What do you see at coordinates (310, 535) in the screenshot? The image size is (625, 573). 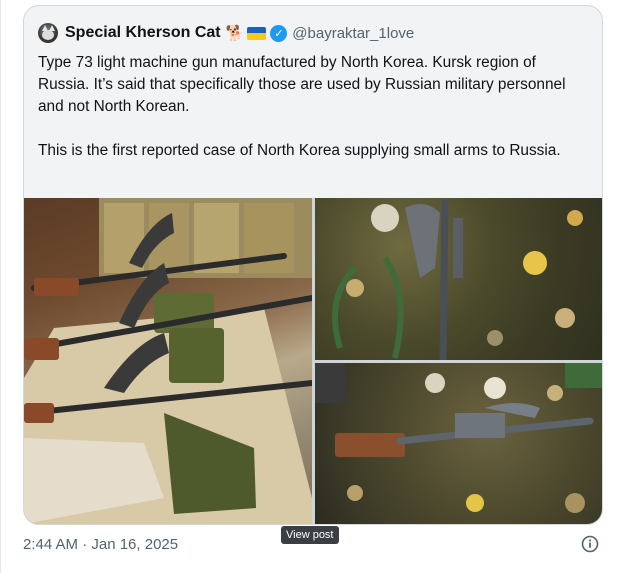 I see `view-post-tooltip: View post` at bounding box center [310, 535].